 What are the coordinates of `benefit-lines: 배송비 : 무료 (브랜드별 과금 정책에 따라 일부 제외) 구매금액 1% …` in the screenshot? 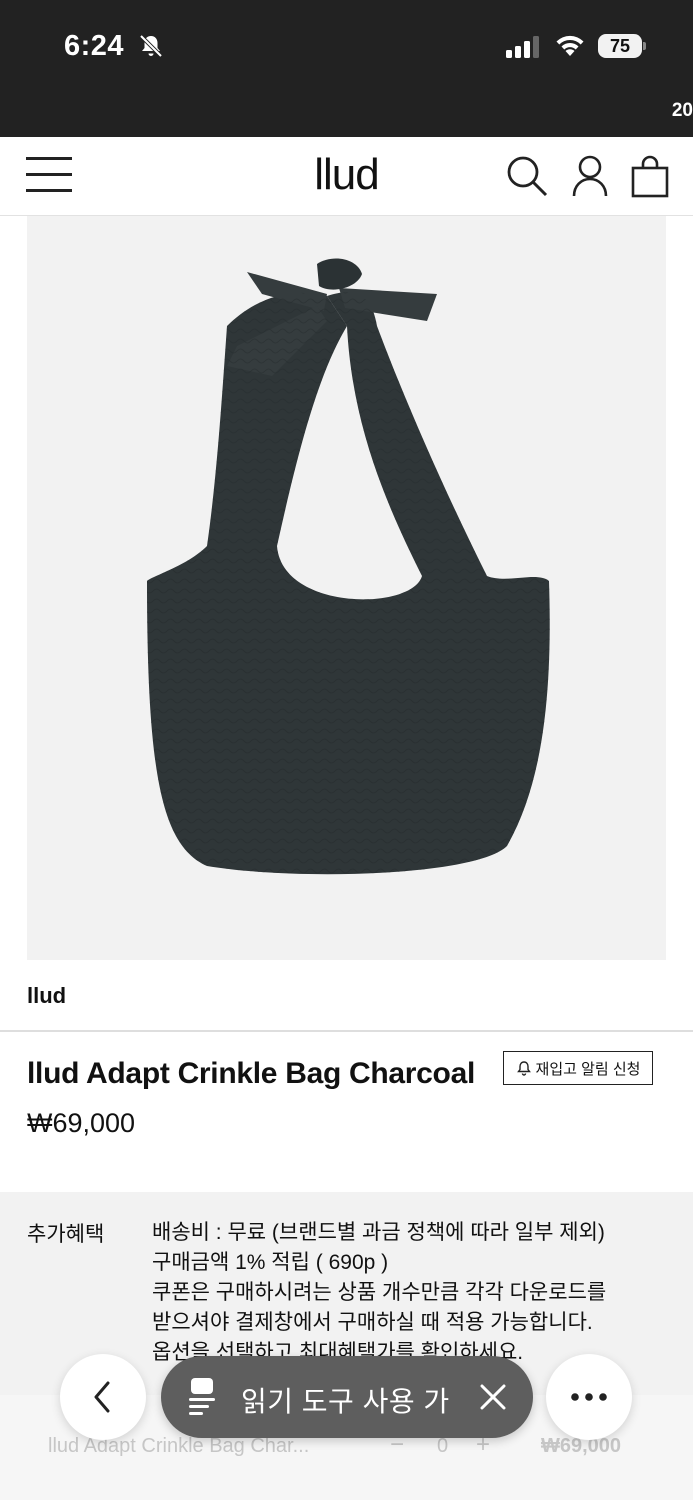 It's located at (412, 1293).